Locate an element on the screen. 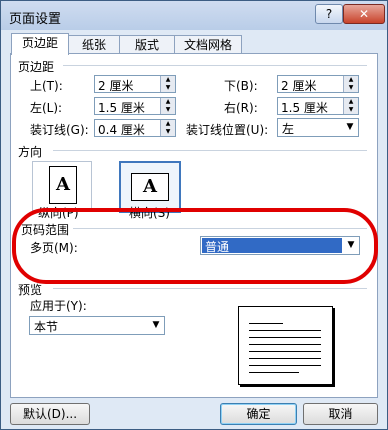 The width and height of the screenshot is (388, 430). page-preview is located at coordinates (285, 345).